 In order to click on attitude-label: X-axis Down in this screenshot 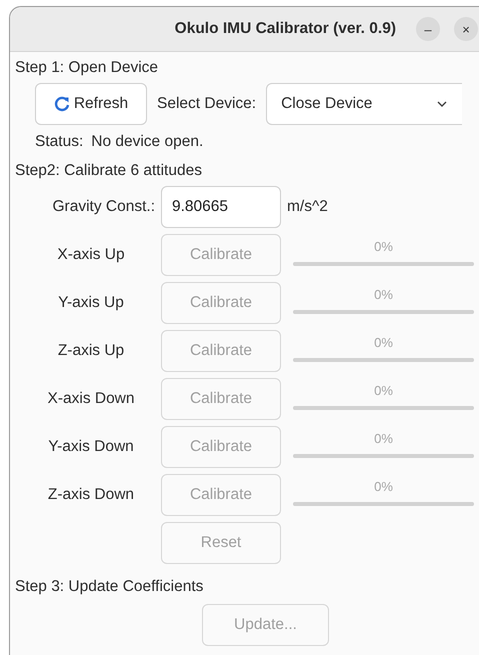, I will do `click(90, 399)`.